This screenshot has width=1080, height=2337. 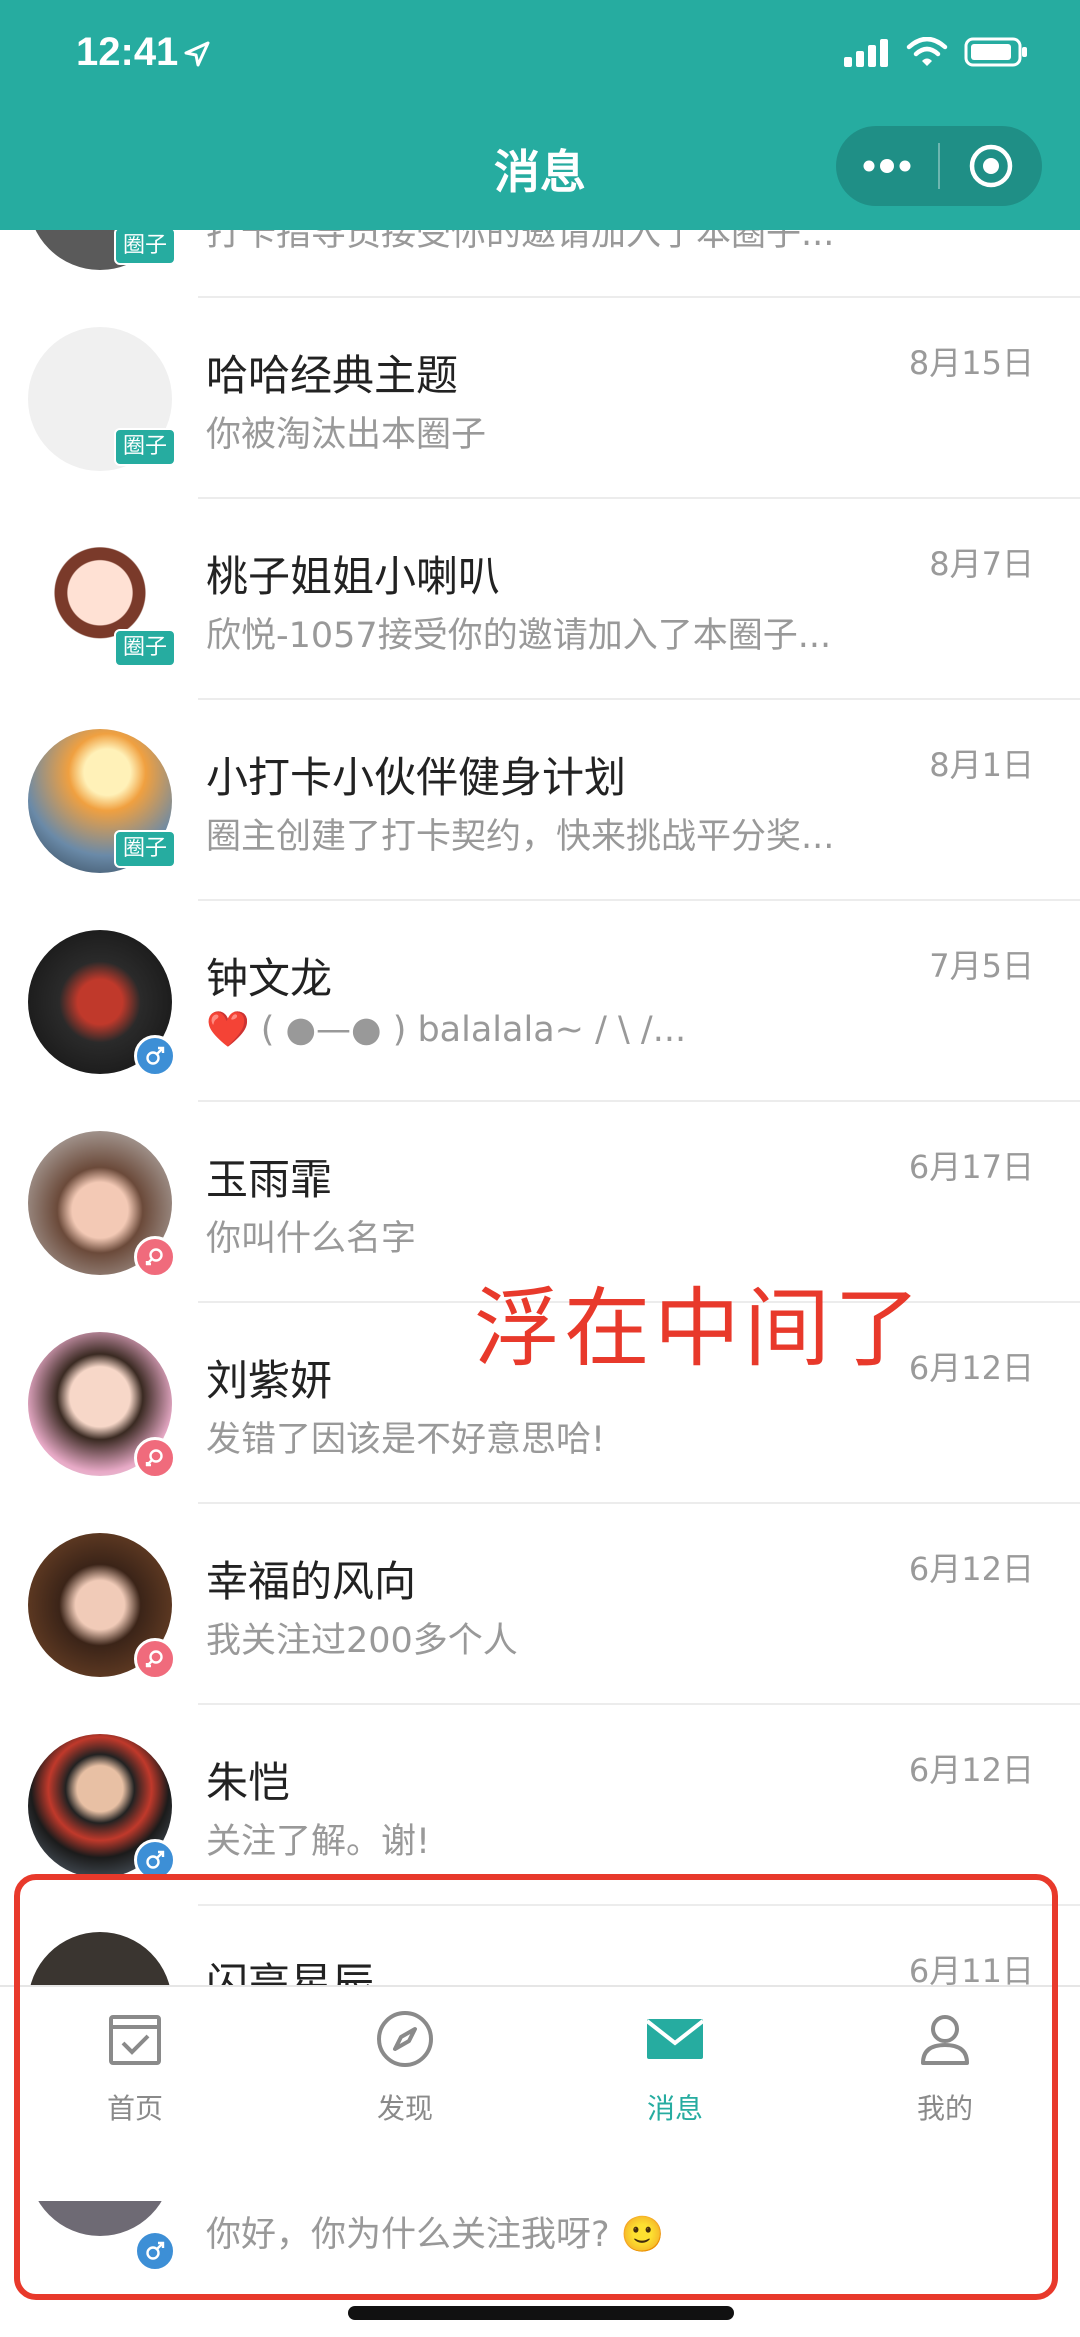 I want to click on more-dots-icon, so click(x=887, y=166).